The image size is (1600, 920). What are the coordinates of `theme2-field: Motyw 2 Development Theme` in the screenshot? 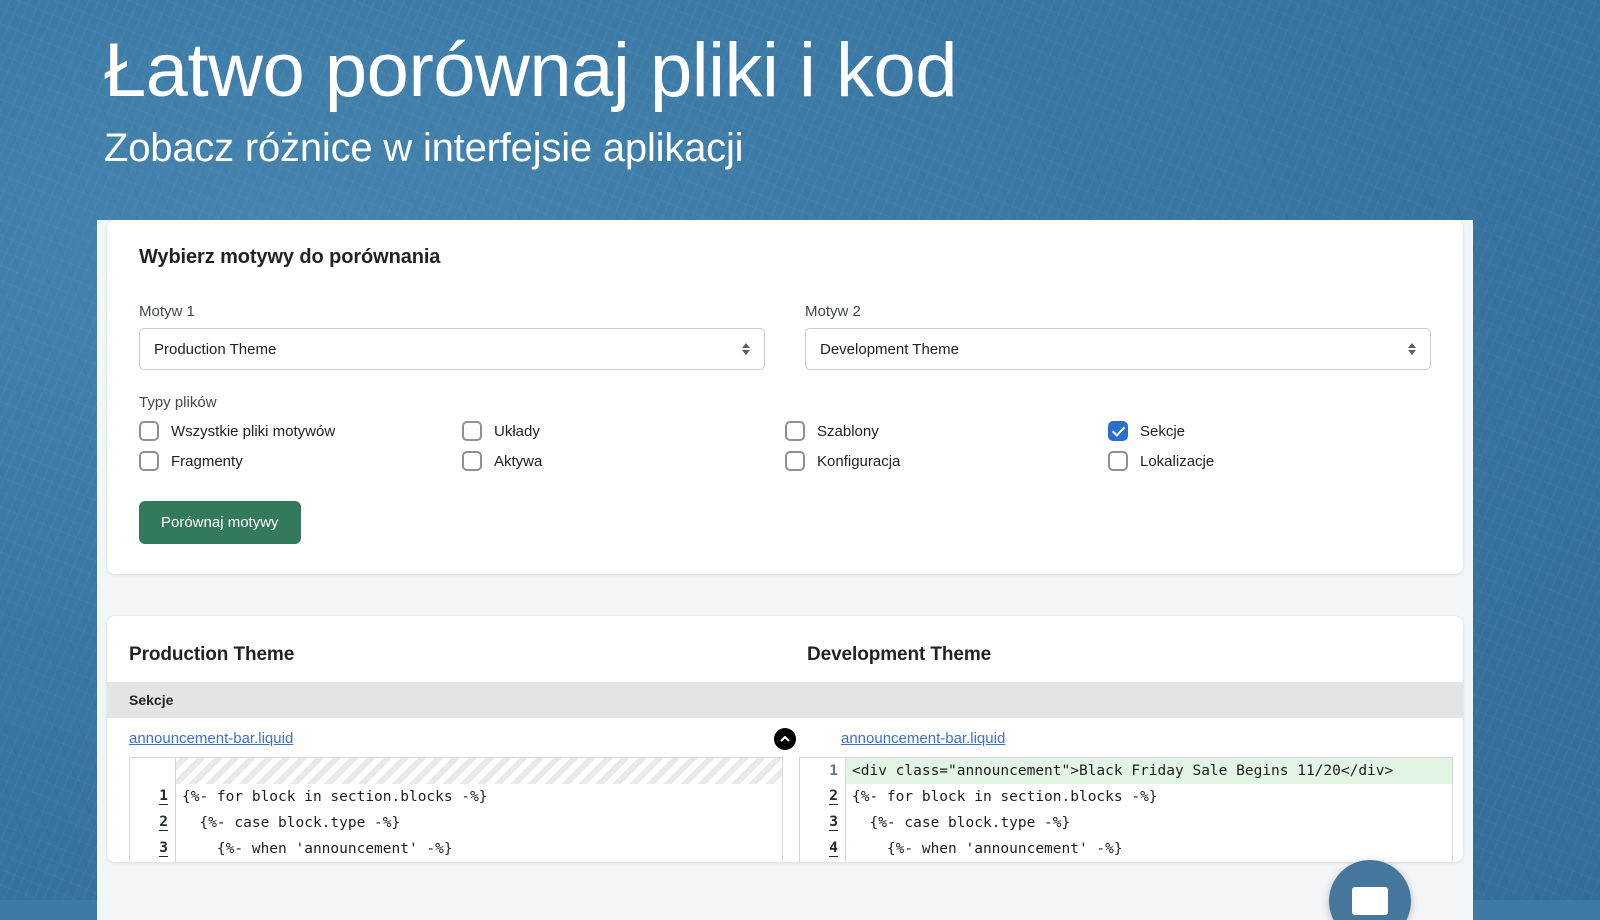 It's located at (1118, 336).